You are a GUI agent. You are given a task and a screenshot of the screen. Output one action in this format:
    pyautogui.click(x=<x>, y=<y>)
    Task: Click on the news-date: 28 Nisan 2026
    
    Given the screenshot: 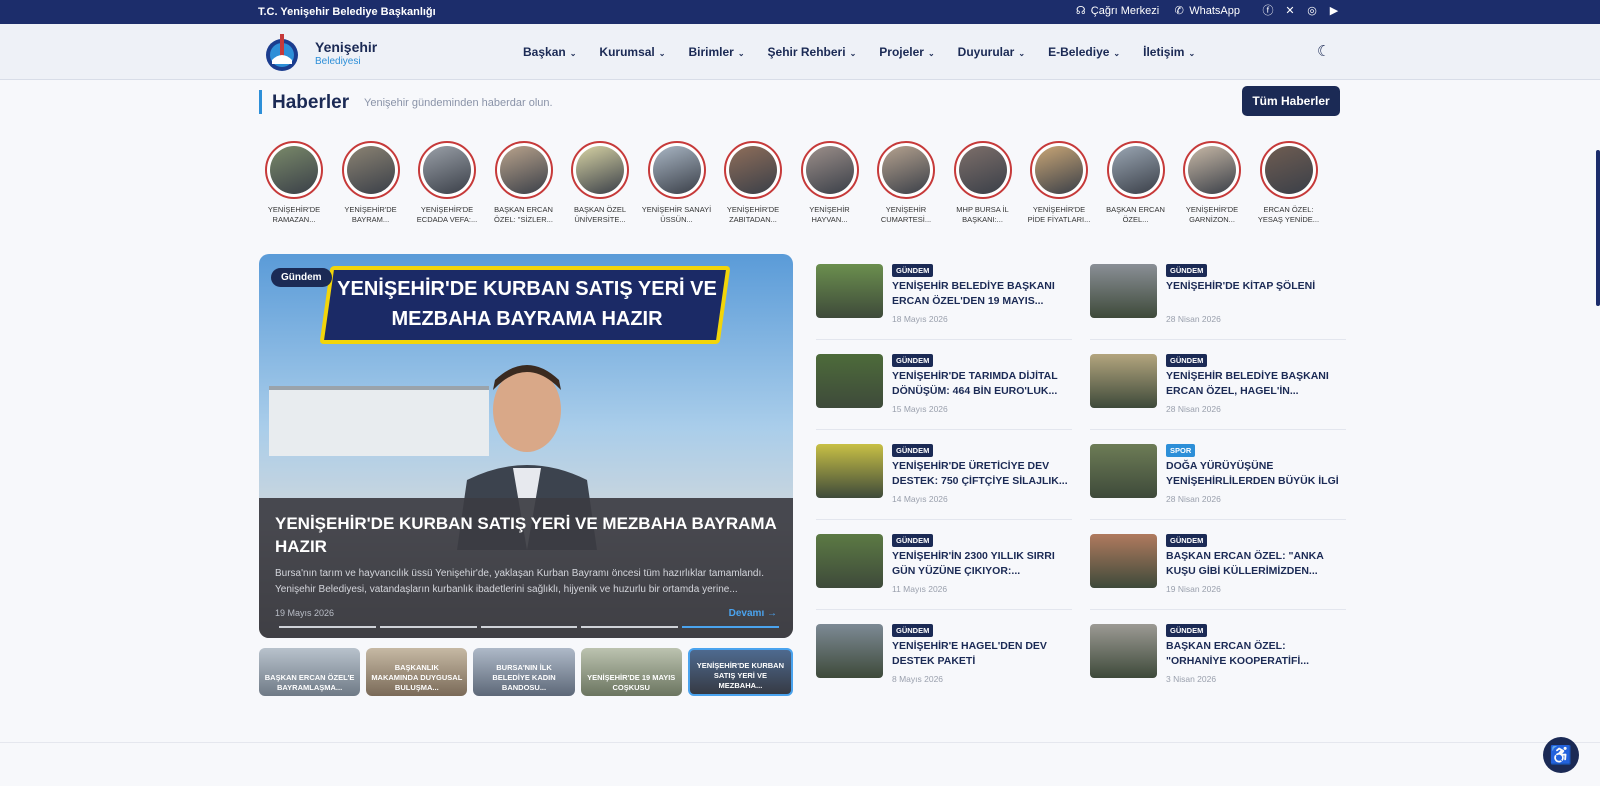 What is the action you would take?
    pyautogui.click(x=1193, y=409)
    